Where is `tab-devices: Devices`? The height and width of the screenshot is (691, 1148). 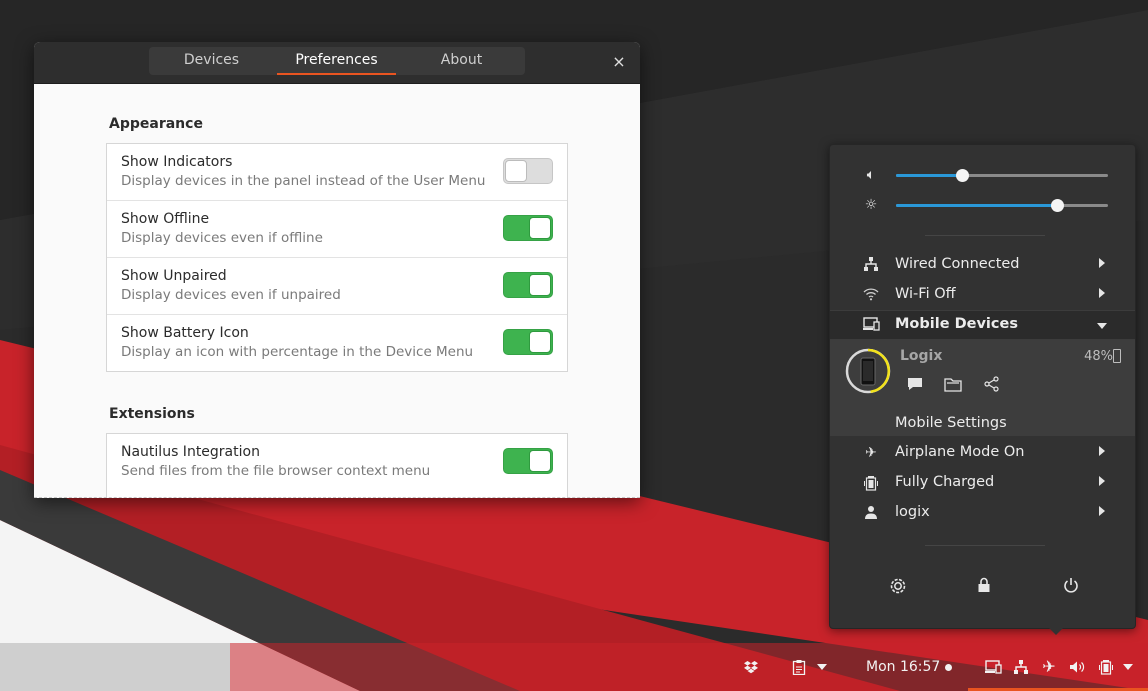
tab-devices: Devices is located at coordinates (211, 61).